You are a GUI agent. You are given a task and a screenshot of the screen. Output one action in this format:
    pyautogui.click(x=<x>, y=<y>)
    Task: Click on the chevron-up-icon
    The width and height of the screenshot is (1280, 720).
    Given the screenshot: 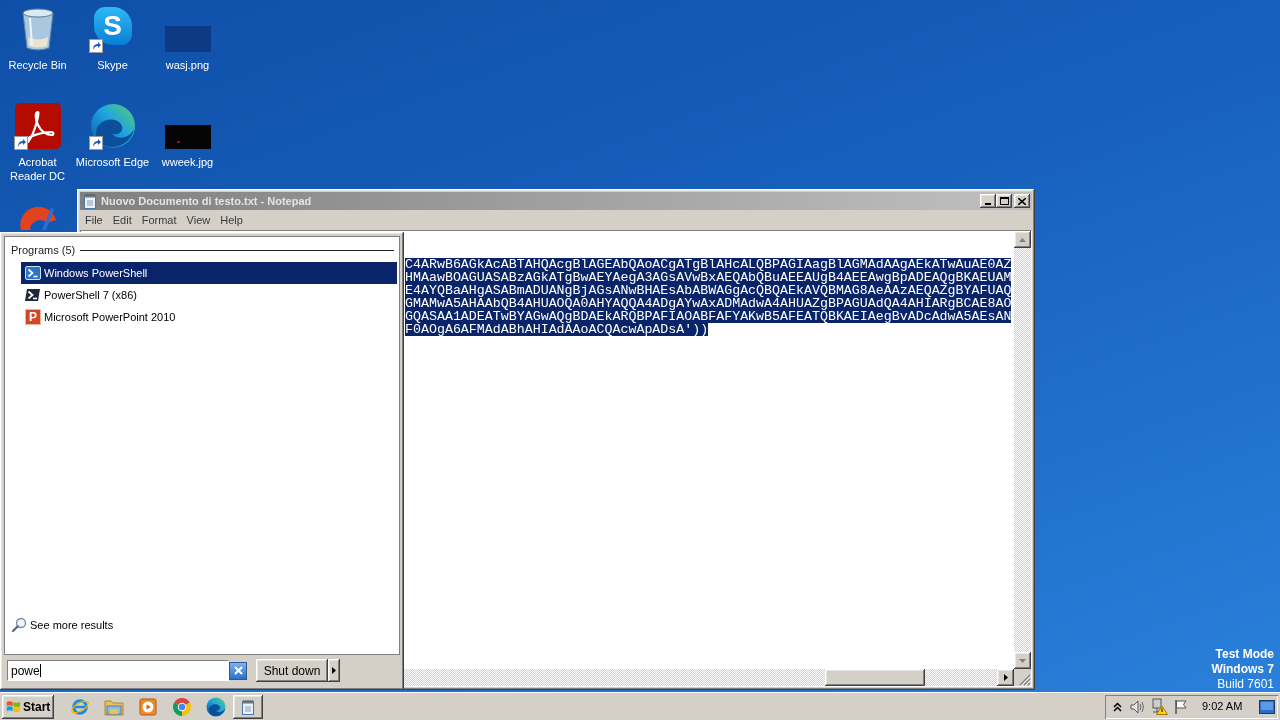 What is the action you would take?
    pyautogui.click(x=1117, y=706)
    